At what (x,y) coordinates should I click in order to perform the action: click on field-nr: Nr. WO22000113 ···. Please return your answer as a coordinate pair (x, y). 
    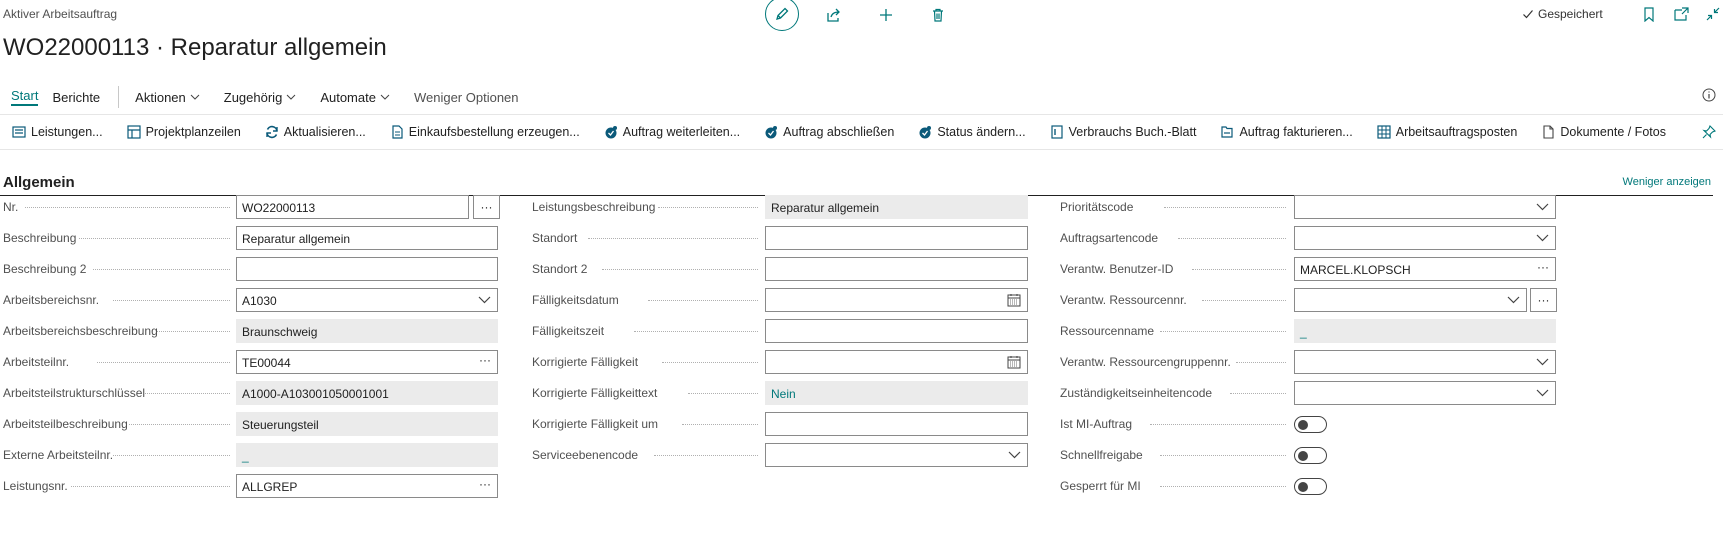
    Looking at the image, I should click on (251, 207).